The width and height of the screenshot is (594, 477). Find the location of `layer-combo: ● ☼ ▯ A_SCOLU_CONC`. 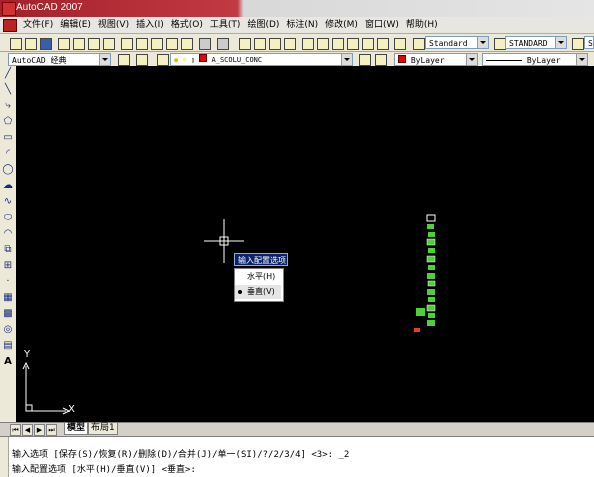

layer-combo: ● ☼ ▯ A_SCOLU_CONC is located at coordinates (261, 59).